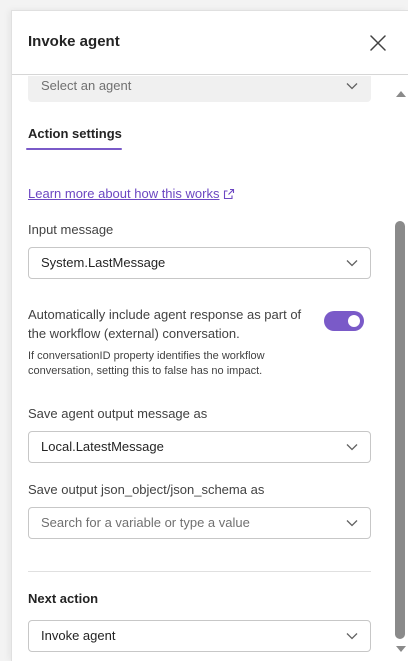 The width and height of the screenshot is (408, 661). Describe the element at coordinates (102, 446) in the screenshot. I see `save-output-value: Local.LatestMessage` at that location.